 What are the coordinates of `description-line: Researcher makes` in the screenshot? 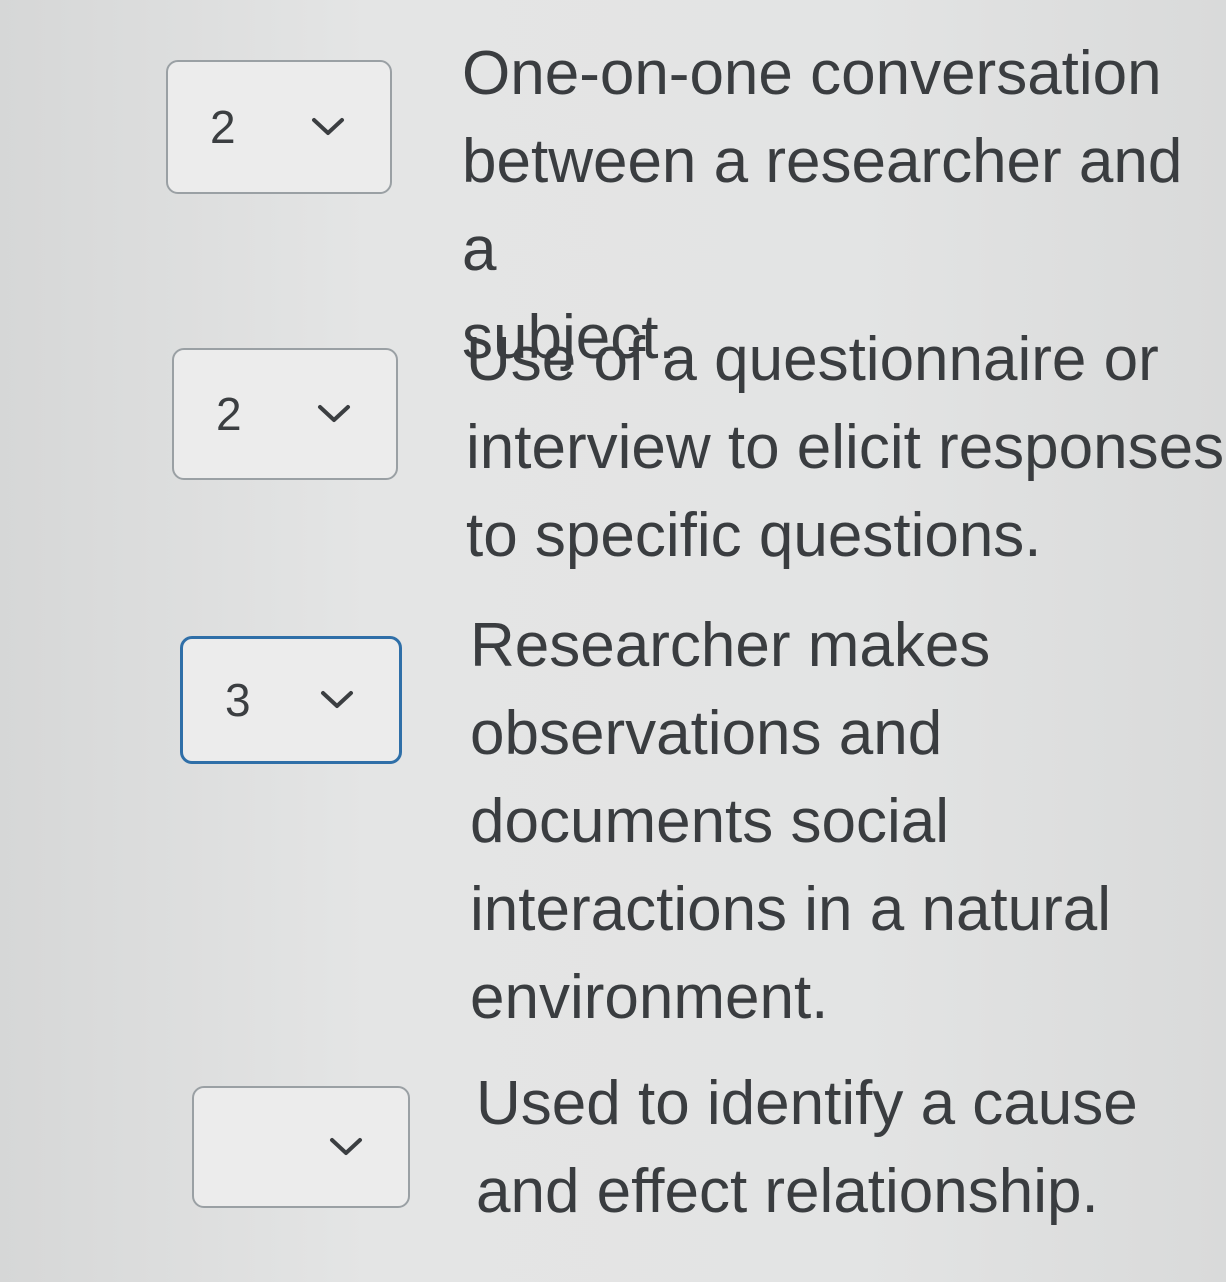 It's located at (730, 645).